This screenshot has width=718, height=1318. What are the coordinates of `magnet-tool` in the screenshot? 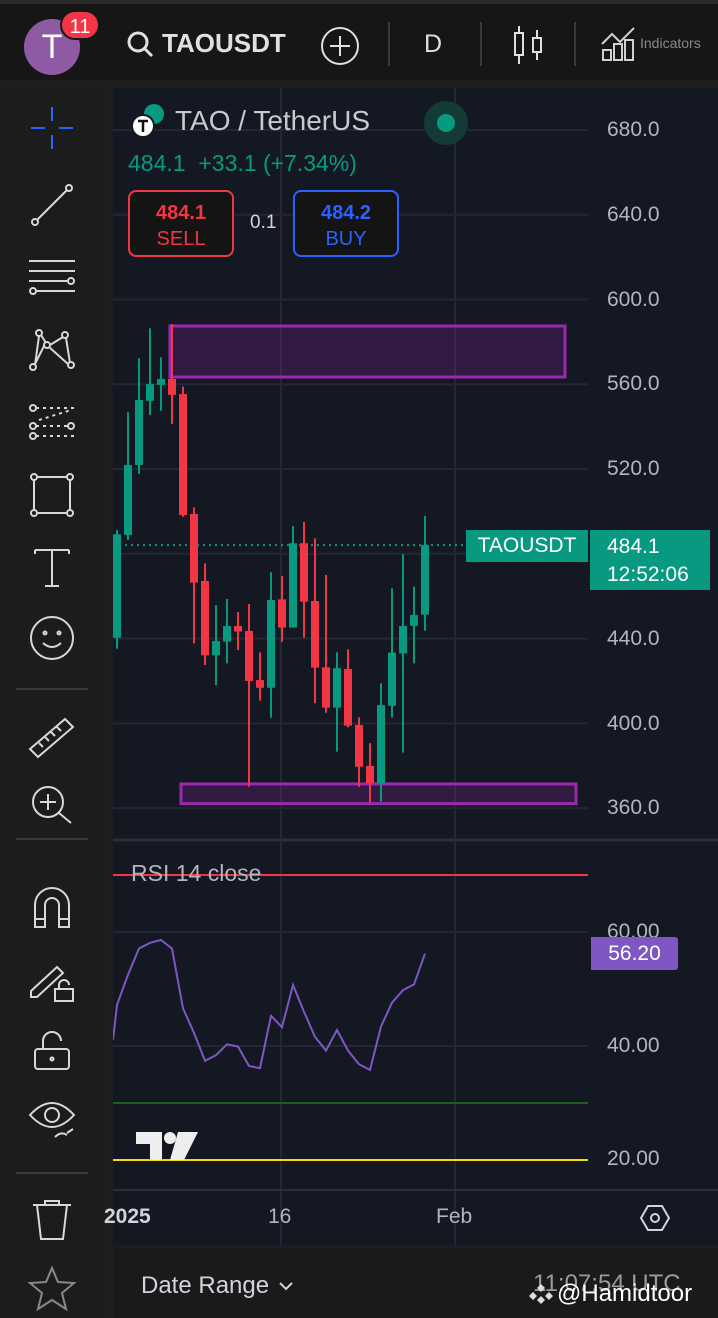 It's located at (52, 908).